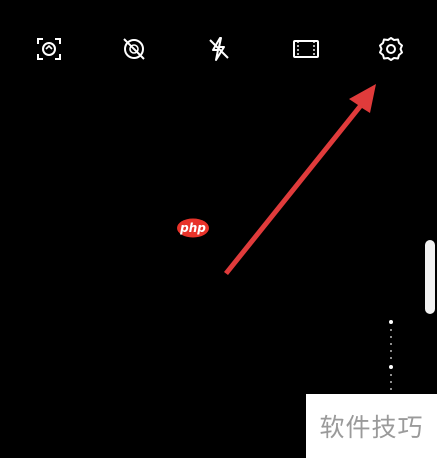 Image resolution: width=437 pixels, height=458 pixels. I want to click on flash-off-icon, so click(219, 49).